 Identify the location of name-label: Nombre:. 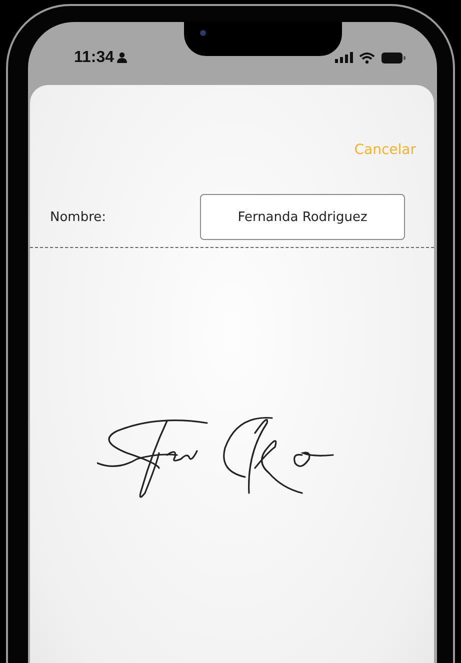
(78, 217).